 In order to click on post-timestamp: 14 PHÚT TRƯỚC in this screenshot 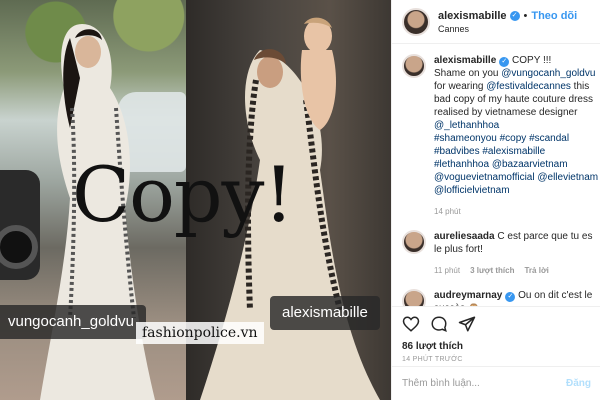, I will do `click(432, 359)`.